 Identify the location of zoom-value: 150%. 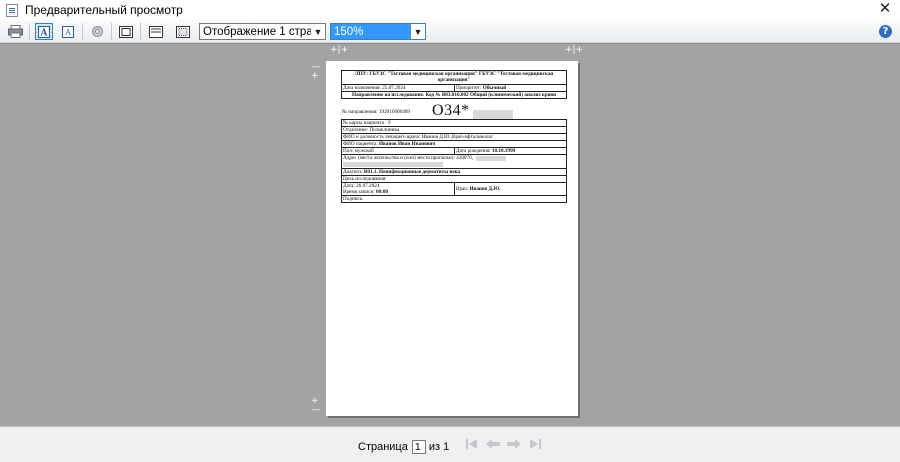
(371, 31).